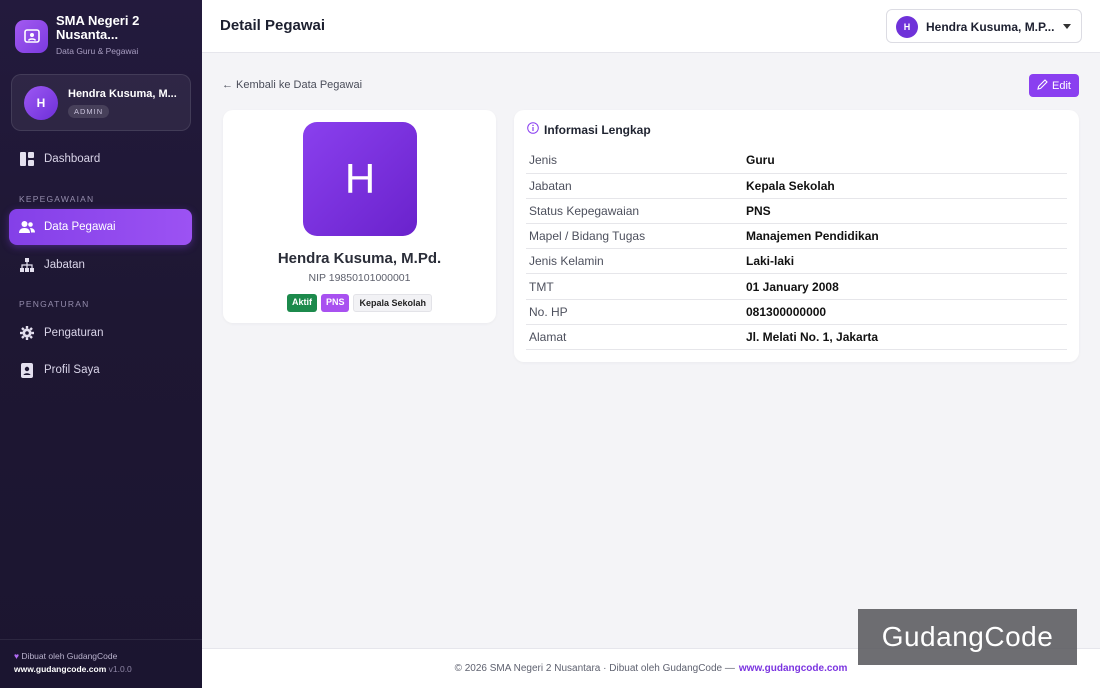  What do you see at coordinates (89, 111) in the screenshot?
I see `role-badge: ADMIN` at bounding box center [89, 111].